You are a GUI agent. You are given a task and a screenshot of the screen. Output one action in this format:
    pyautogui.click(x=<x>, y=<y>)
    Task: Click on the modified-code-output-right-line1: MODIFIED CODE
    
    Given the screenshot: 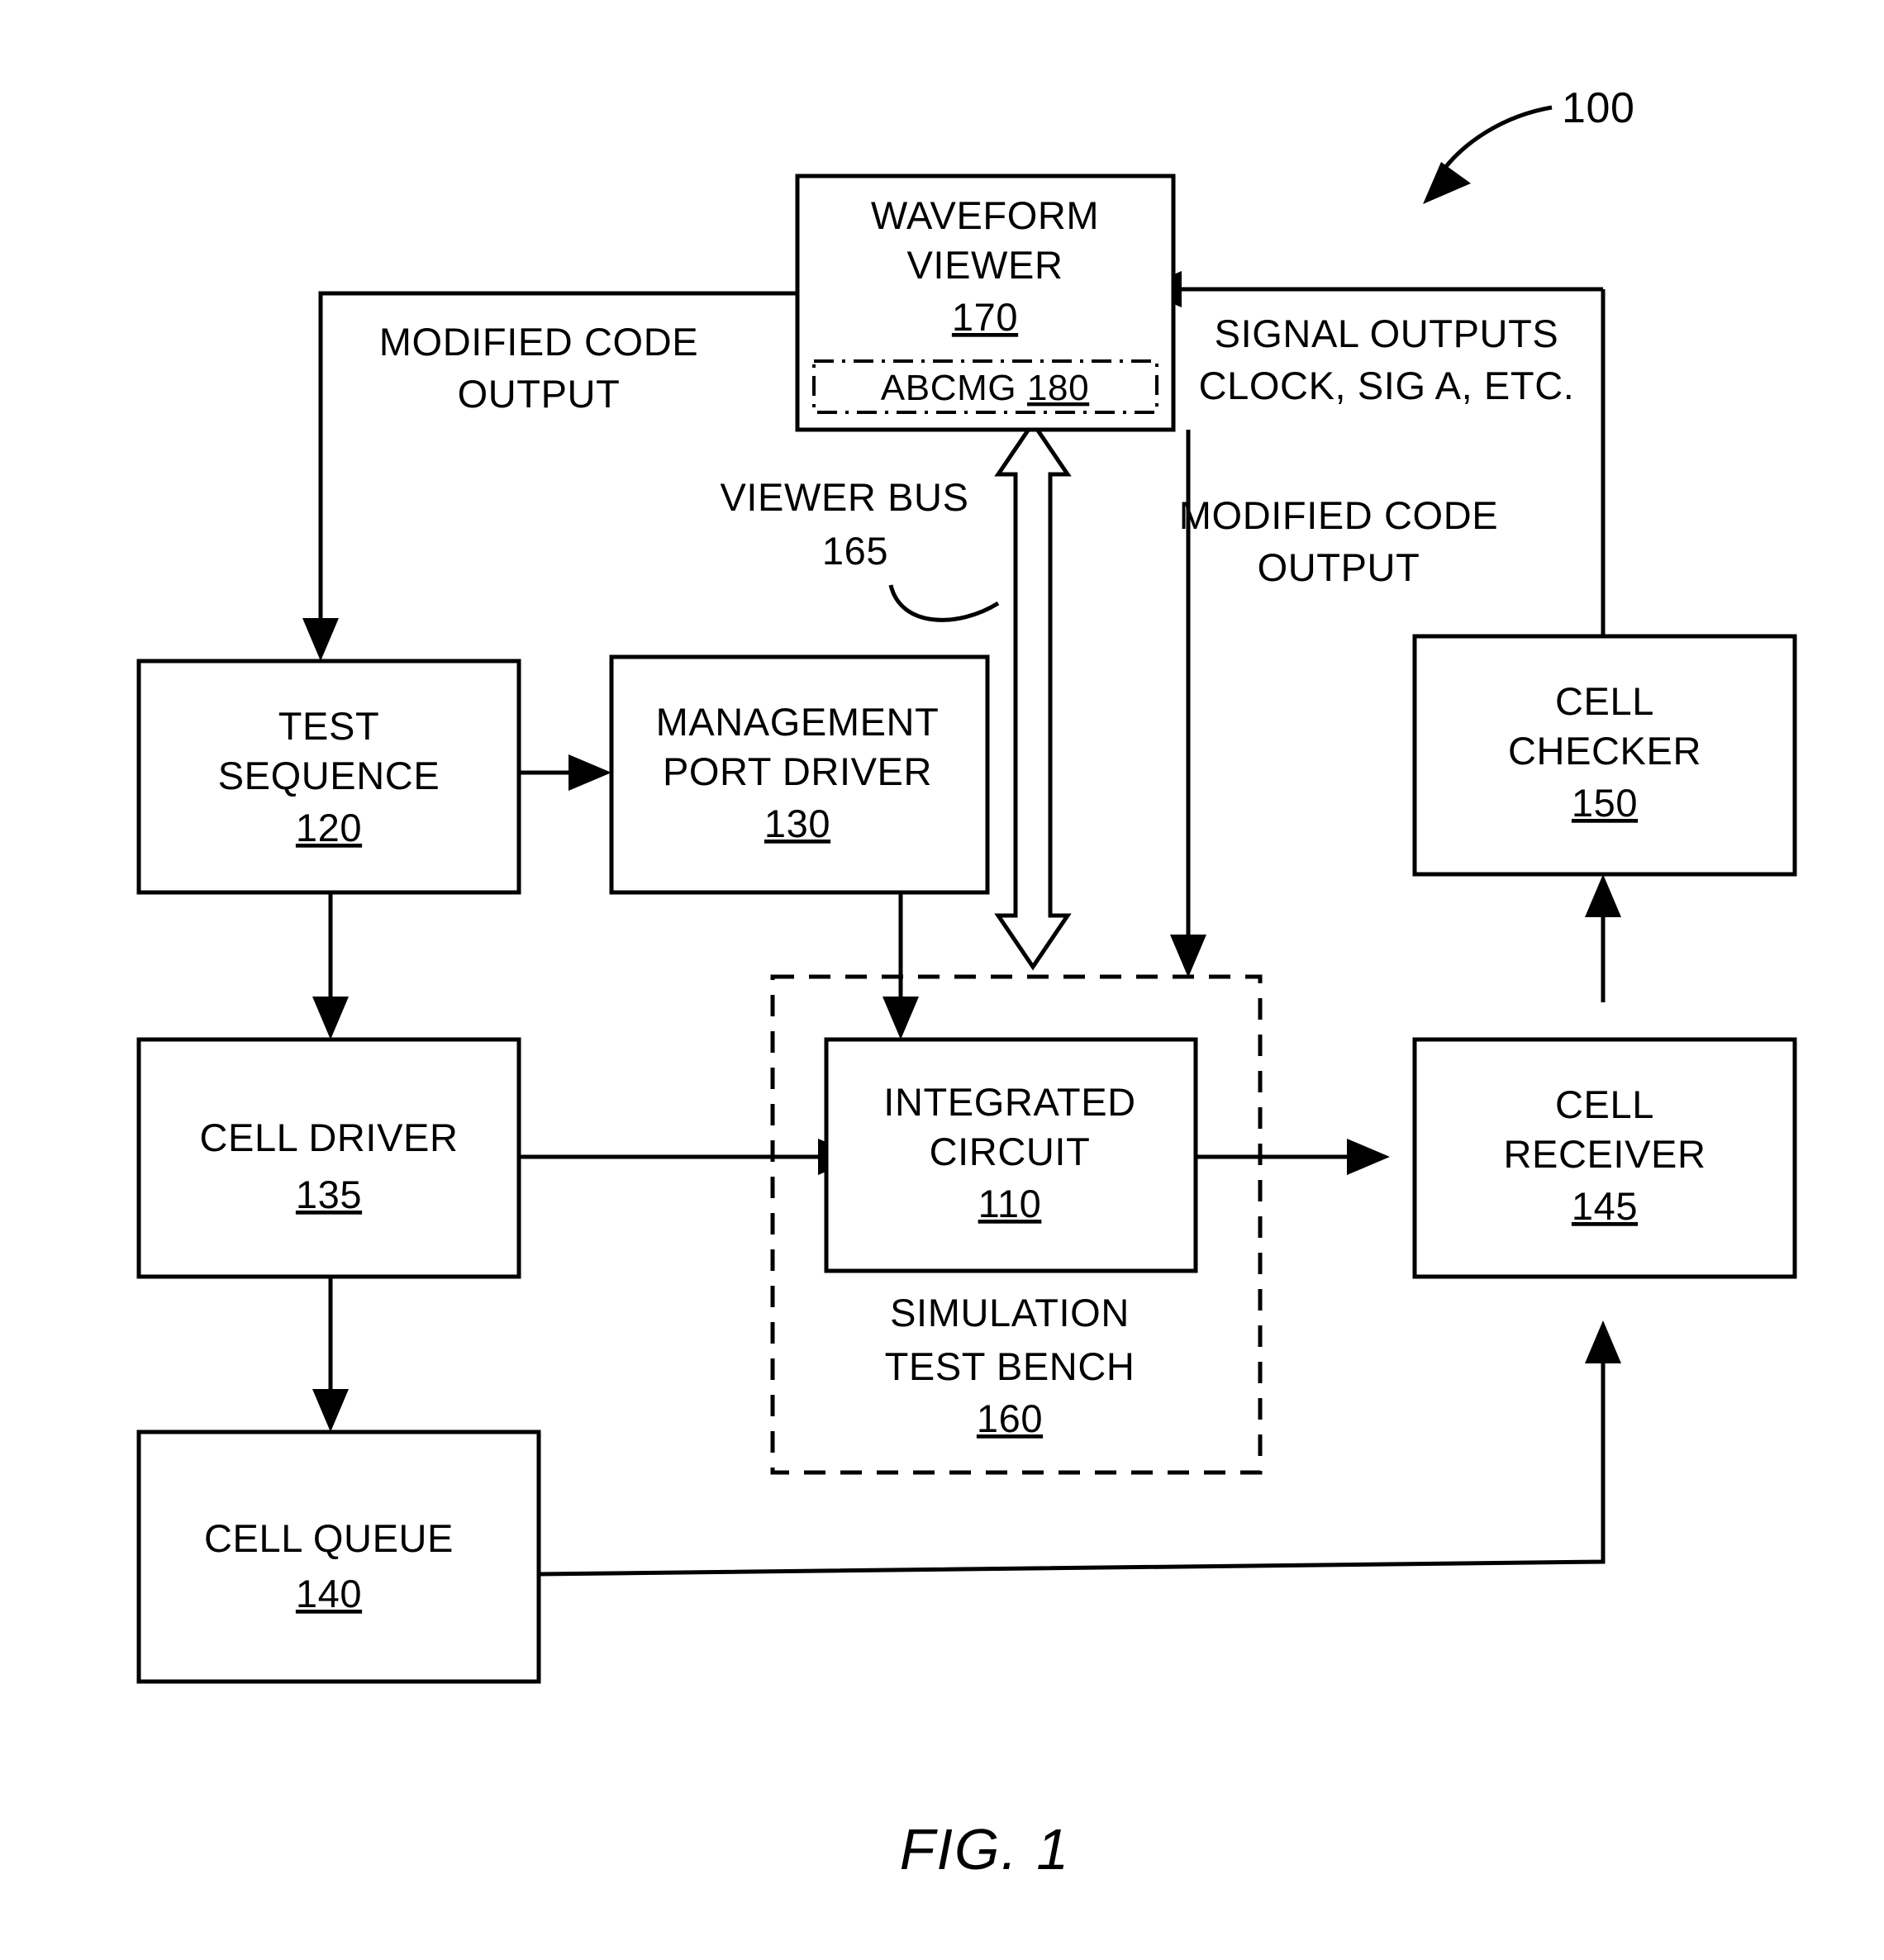 What is the action you would take?
    pyautogui.click(x=1338, y=515)
    